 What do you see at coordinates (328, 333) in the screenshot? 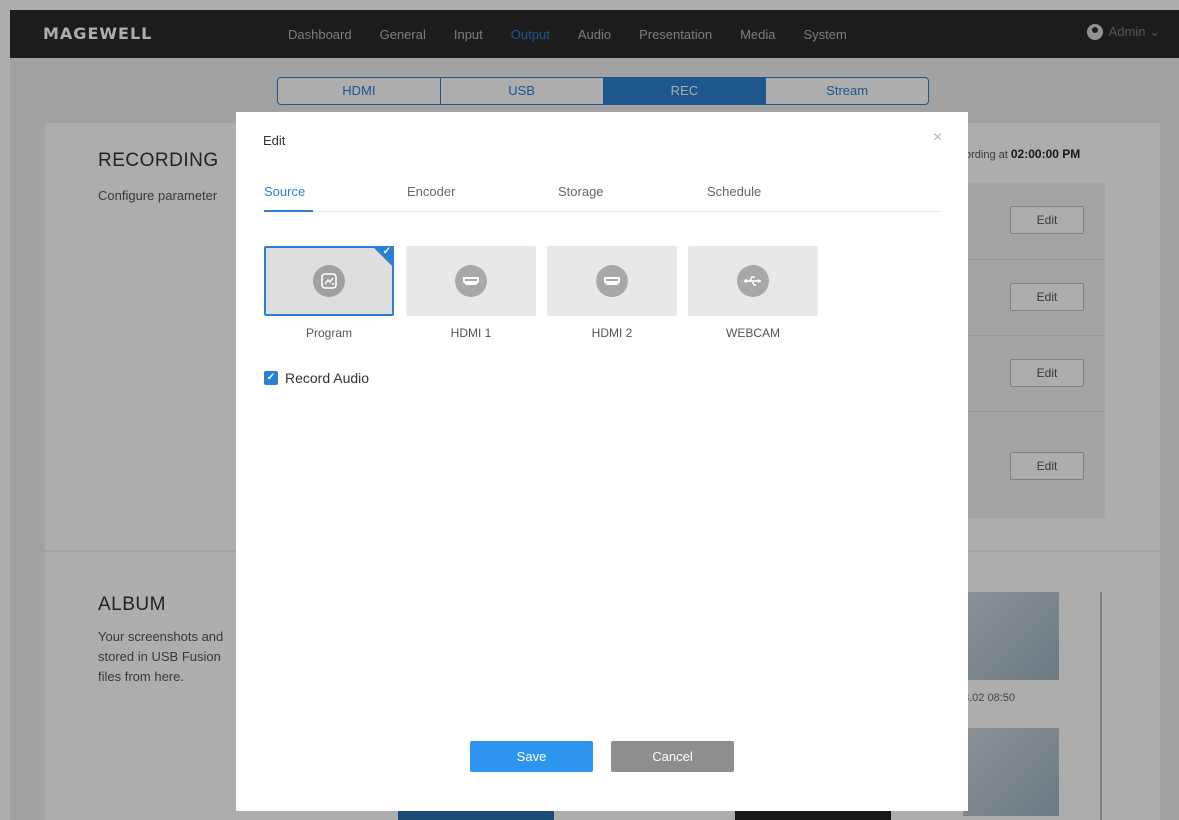
I see `source-label: Program` at bounding box center [328, 333].